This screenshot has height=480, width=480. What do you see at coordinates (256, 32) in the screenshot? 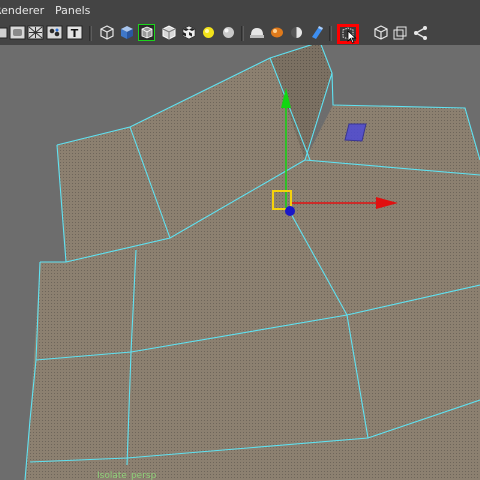
I see `shadows-icon` at bounding box center [256, 32].